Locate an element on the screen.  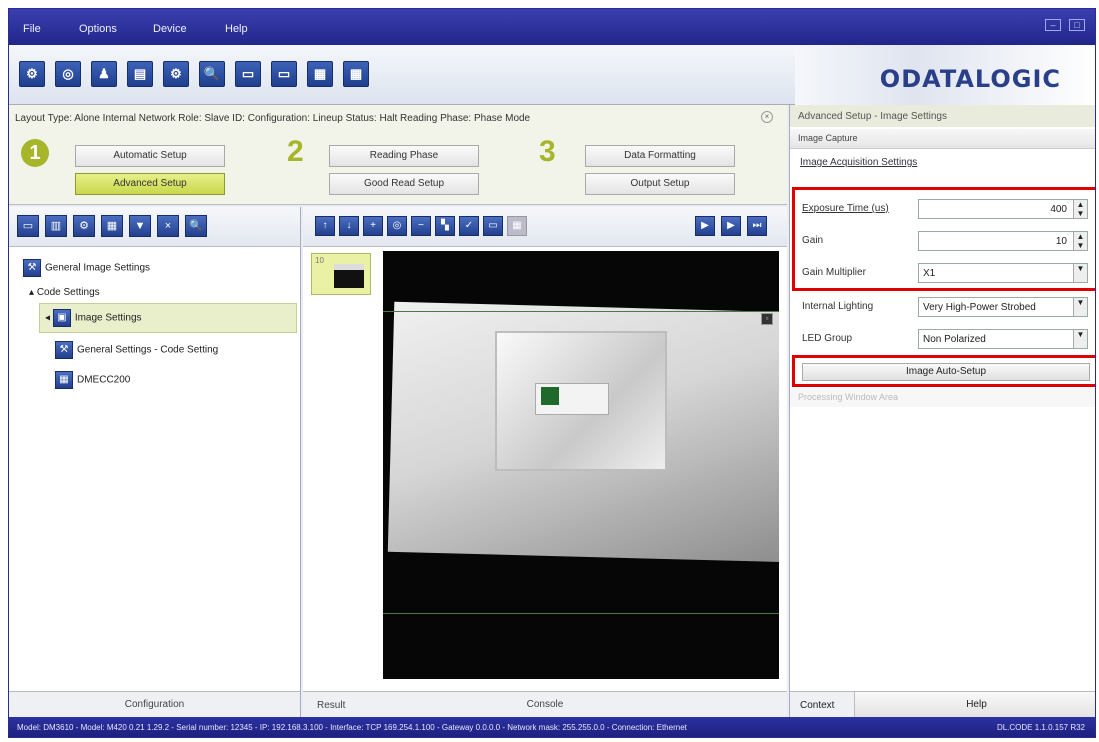
gain-input: 10 ▲ ▼ is located at coordinates (1003, 241).